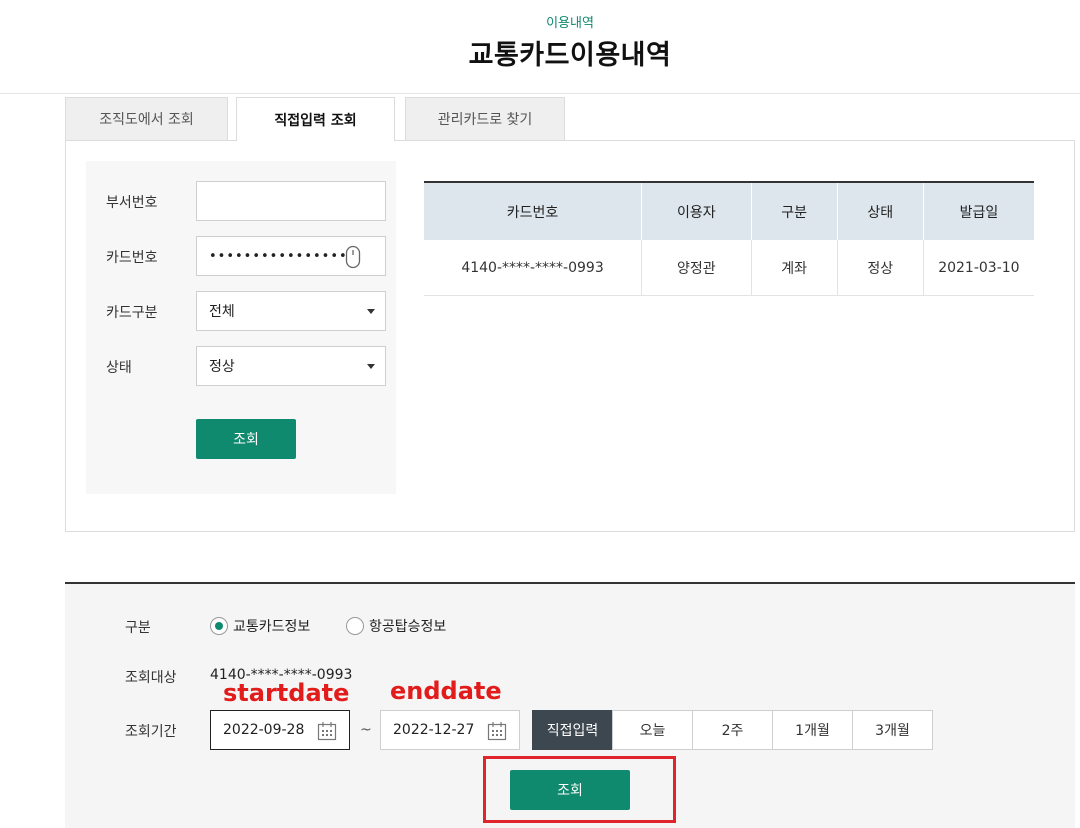  Describe the element at coordinates (434, 730) in the screenshot. I see `end-date-value: 2022-12-27` at that location.